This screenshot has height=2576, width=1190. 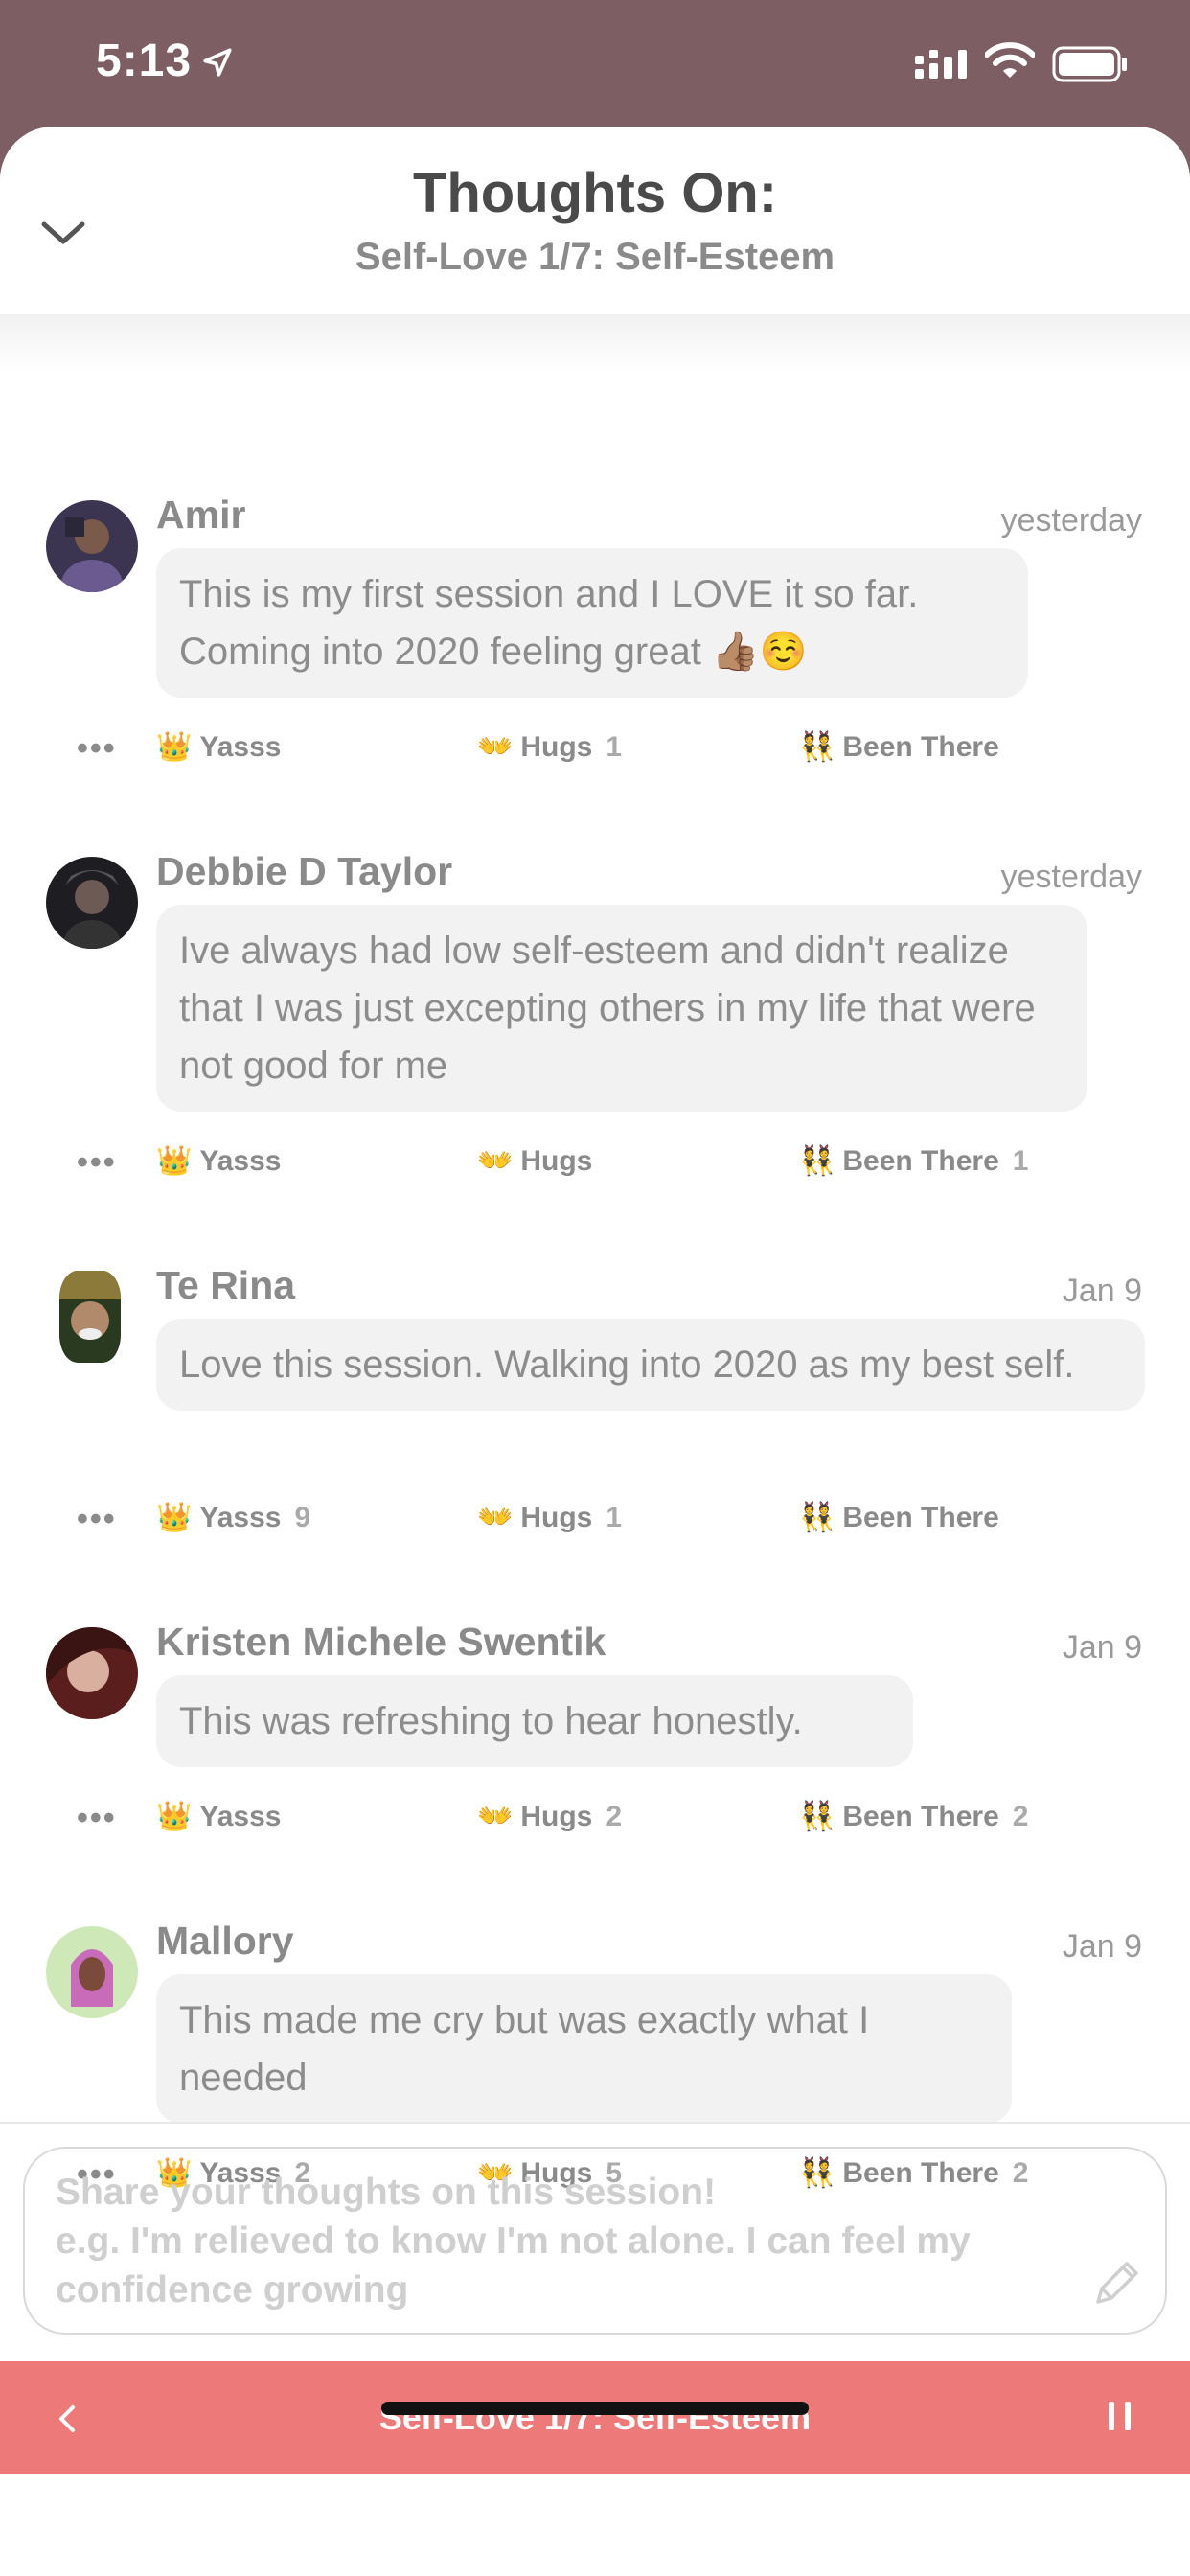 What do you see at coordinates (595, 257) in the screenshot?
I see `page-subtitle: Self-Love 1/7: Self-Esteem` at bounding box center [595, 257].